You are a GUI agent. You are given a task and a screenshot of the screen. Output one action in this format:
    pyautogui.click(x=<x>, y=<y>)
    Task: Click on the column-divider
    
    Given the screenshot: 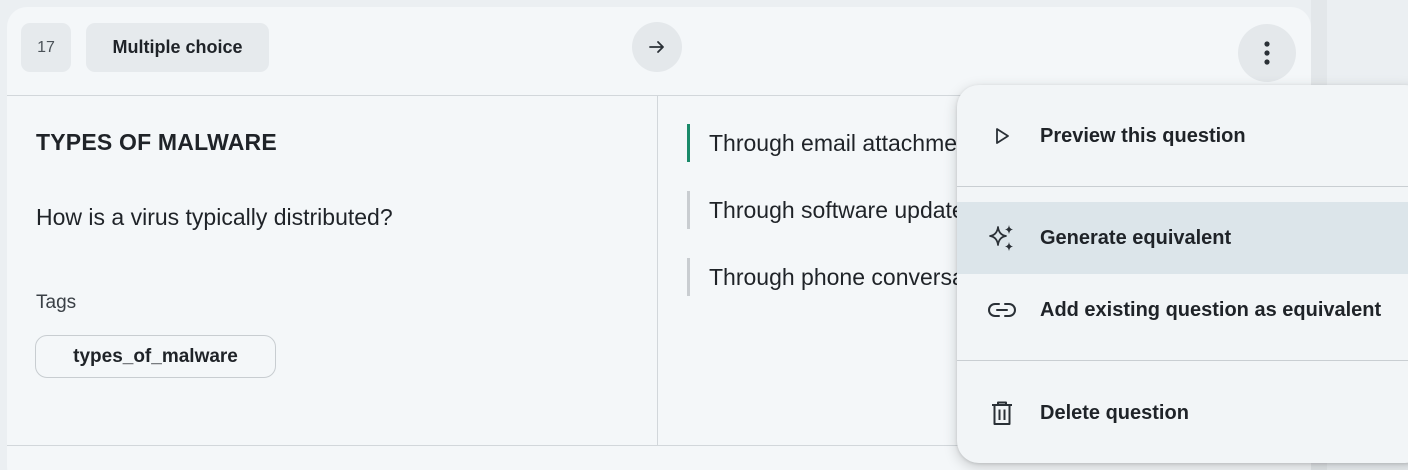 What is the action you would take?
    pyautogui.click(x=657, y=270)
    